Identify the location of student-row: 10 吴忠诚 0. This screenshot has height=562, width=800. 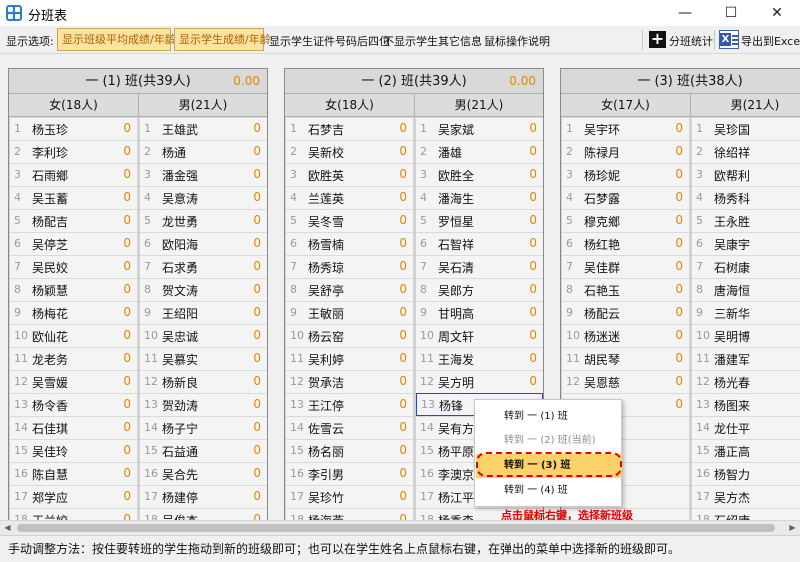
(203, 335).